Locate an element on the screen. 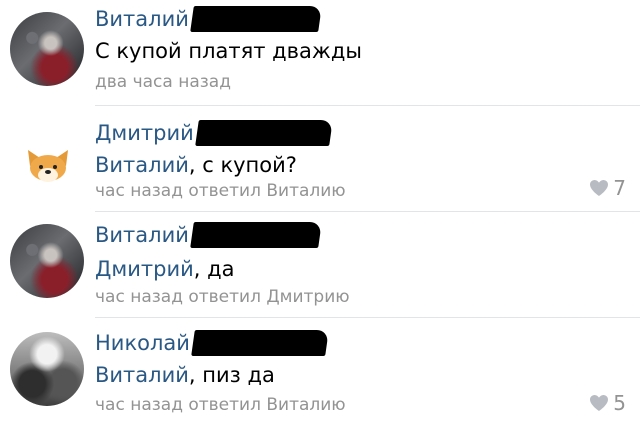 Image resolution: width=640 pixels, height=424 pixels. comment-meta: два часа назад is located at coordinates (163, 82).